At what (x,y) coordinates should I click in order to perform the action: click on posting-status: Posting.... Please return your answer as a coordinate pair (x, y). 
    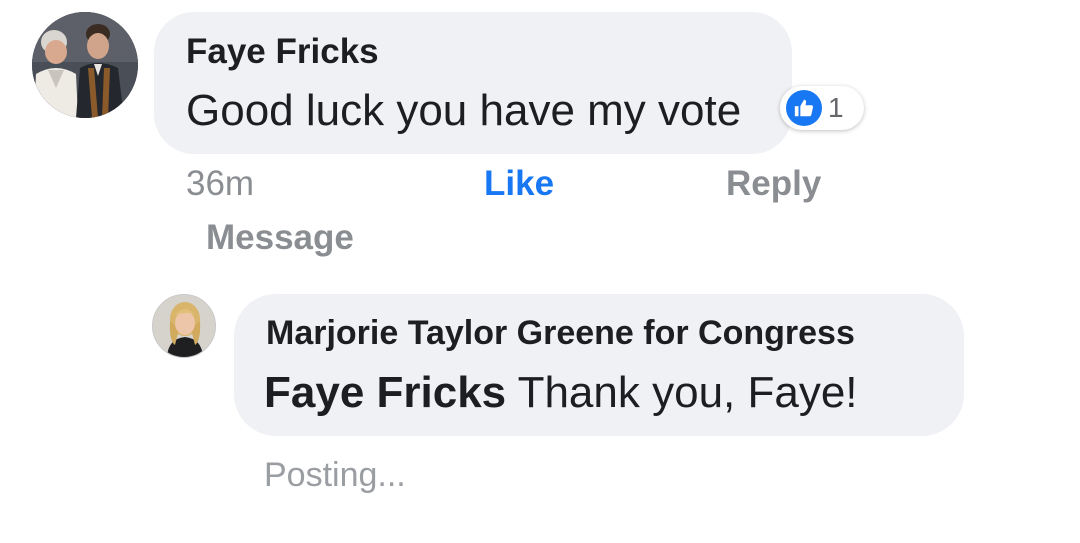
    Looking at the image, I should click on (335, 475).